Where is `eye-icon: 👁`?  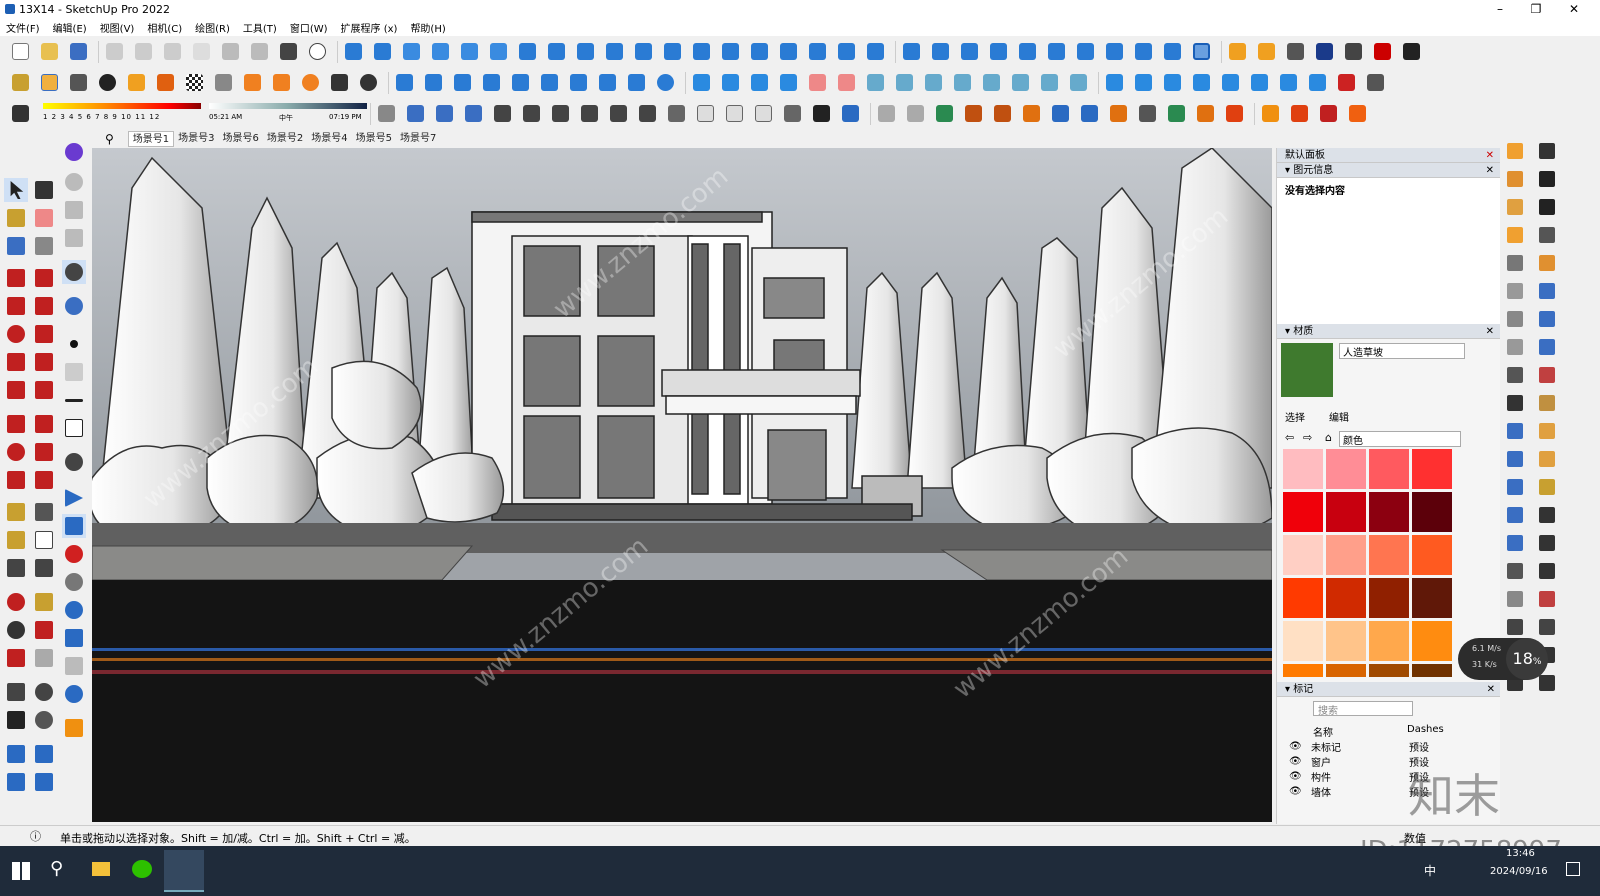
eye-icon: 👁 is located at coordinates (1300, 776).